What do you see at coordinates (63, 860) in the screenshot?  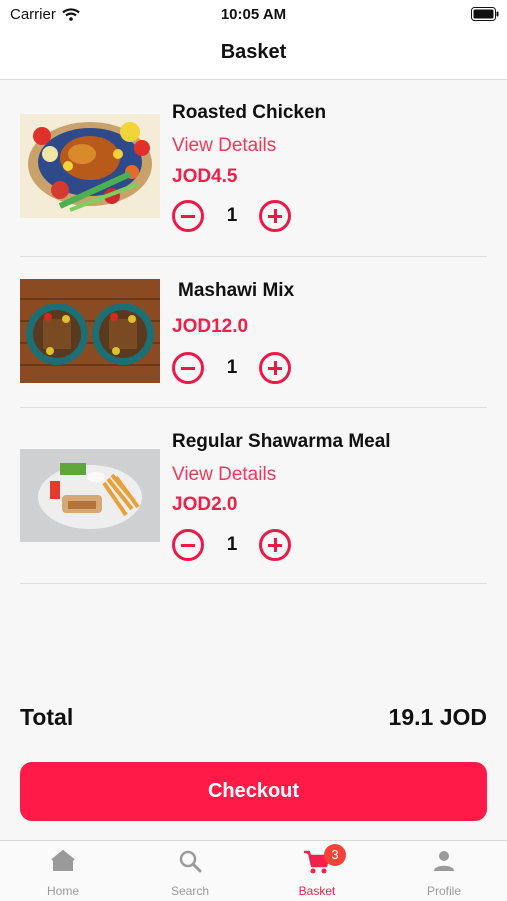 I see `home-icon` at bounding box center [63, 860].